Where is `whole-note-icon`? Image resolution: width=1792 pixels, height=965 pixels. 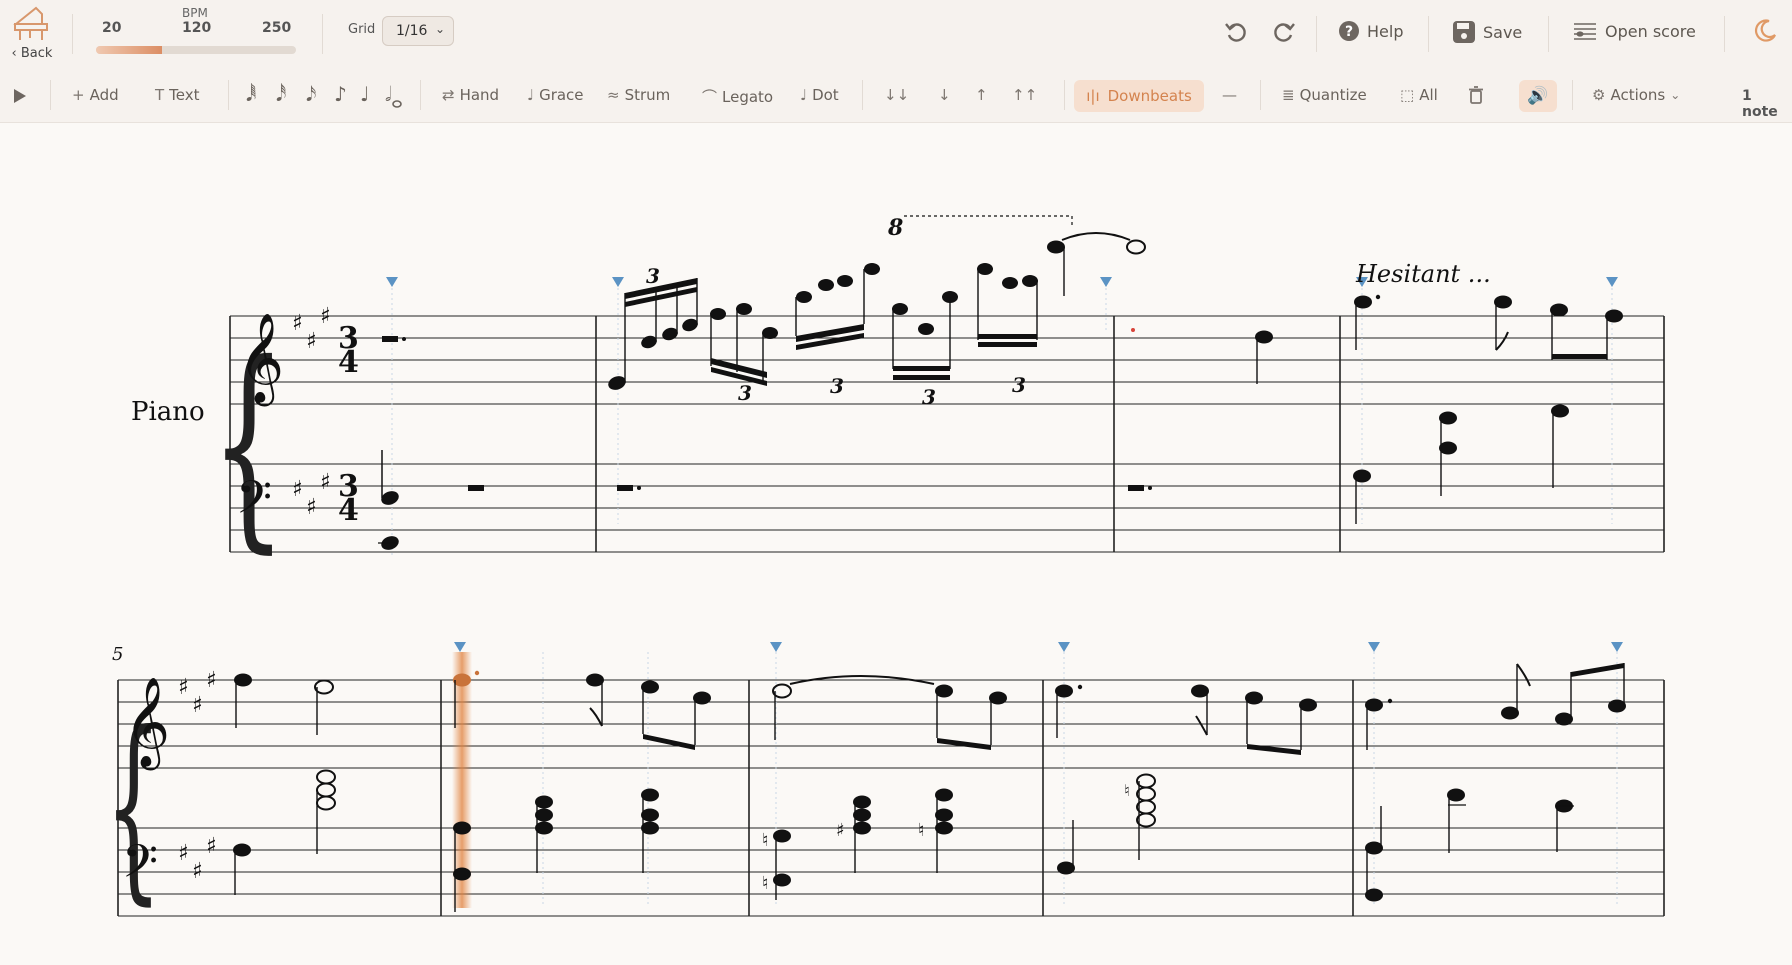
whole-note-icon is located at coordinates (397, 104).